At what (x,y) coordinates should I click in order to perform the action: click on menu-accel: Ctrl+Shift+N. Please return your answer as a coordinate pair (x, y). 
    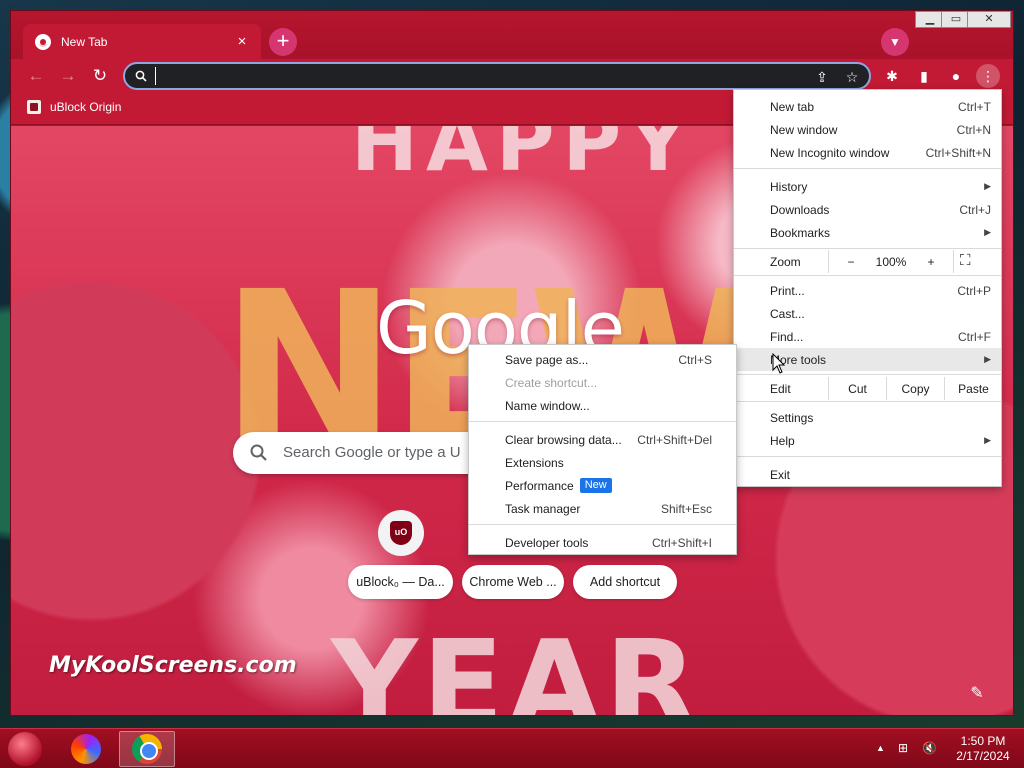
    Looking at the image, I should click on (958, 152).